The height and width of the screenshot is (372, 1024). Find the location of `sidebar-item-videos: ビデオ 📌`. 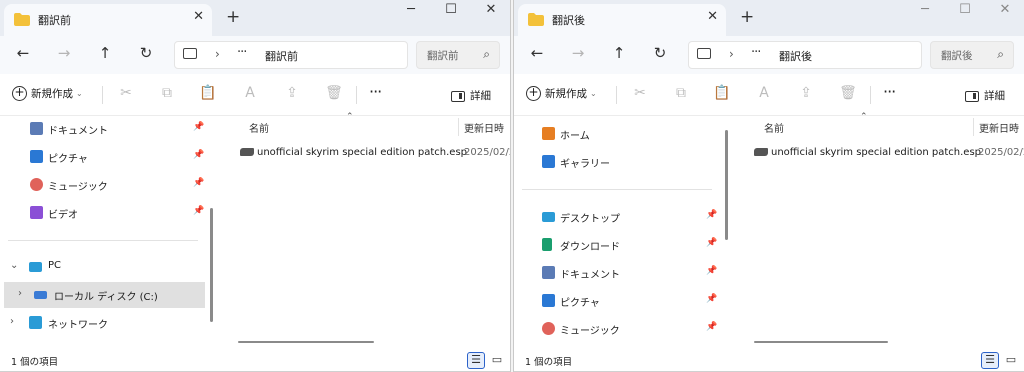

sidebar-item-videos: ビデオ 📌 is located at coordinates (107, 213).